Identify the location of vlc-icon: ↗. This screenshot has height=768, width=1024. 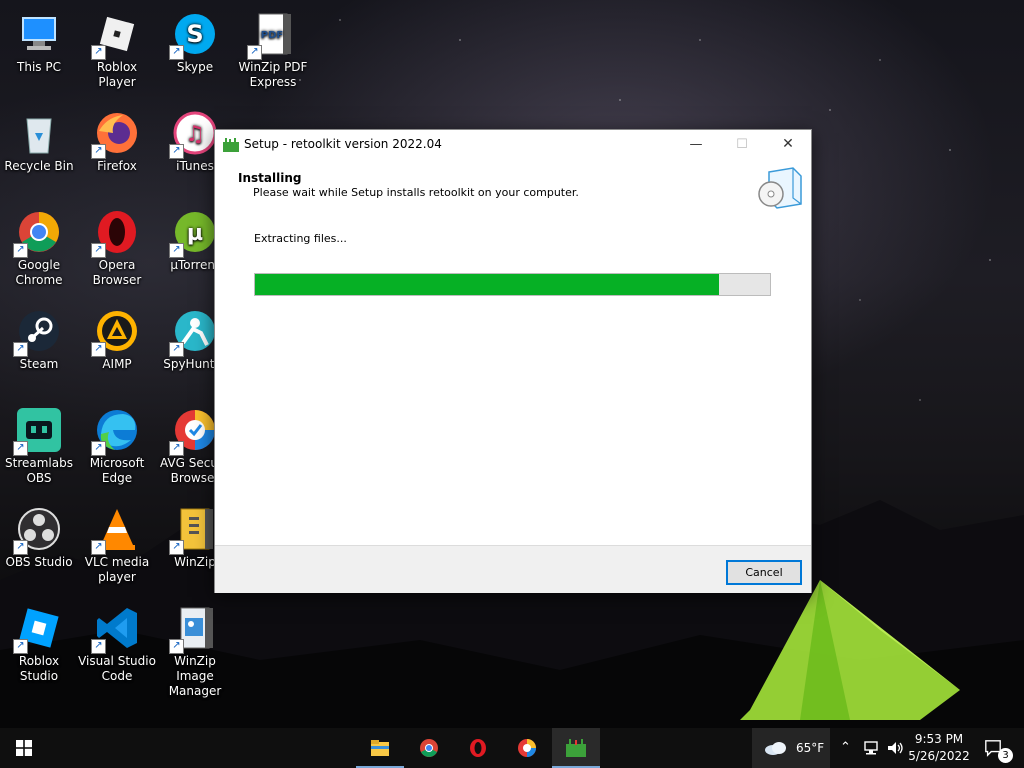
(116, 530).